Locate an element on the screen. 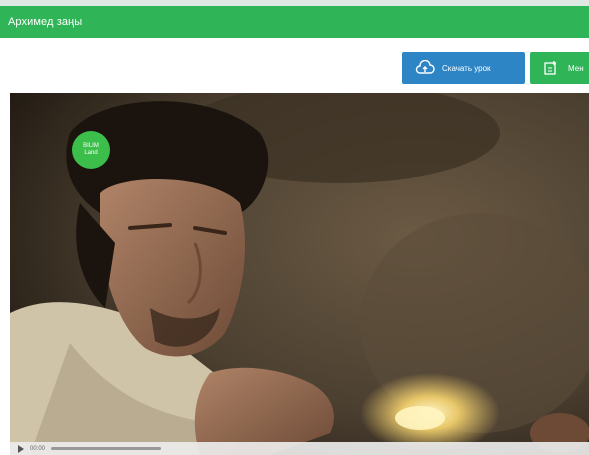 This screenshot has width=589, height=455. channel-logo-line2: Land is located at coordinates (91, 153).